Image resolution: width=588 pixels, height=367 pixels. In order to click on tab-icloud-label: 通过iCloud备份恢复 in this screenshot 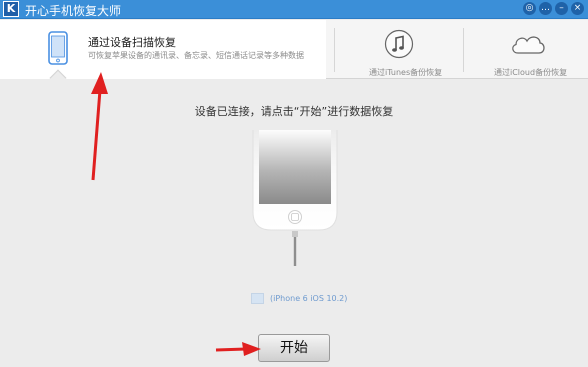, I will do `click(531, 72)`.